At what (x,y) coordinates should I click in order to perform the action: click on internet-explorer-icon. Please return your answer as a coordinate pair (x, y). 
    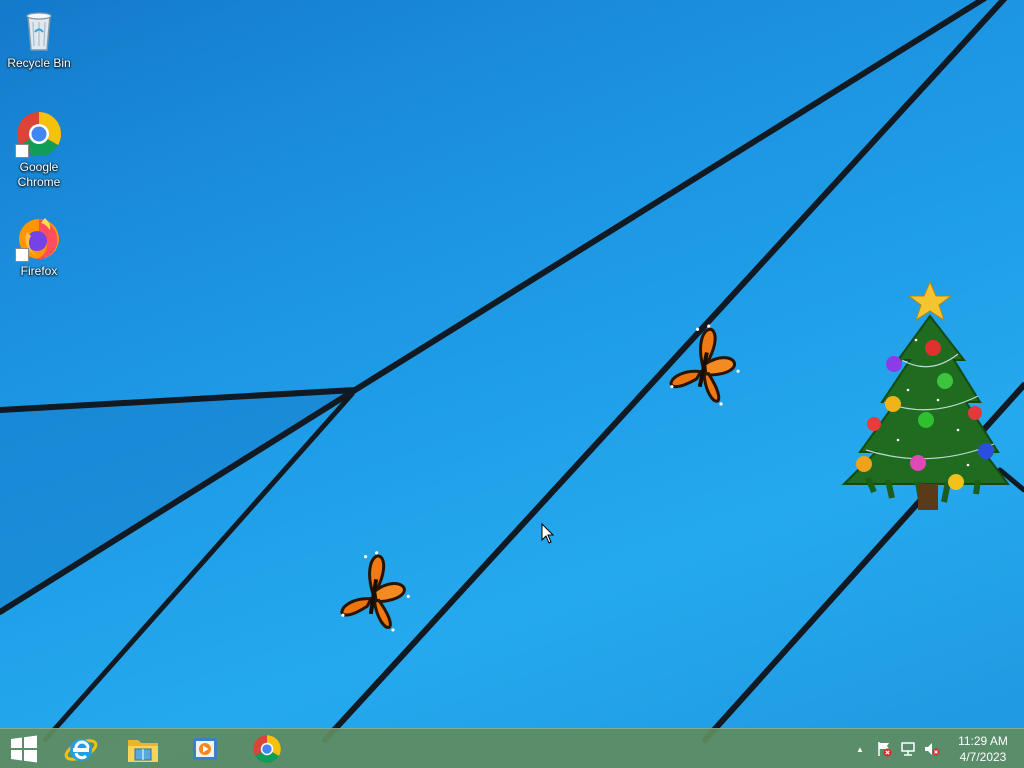
    Looking at the image, I should click on (81, 750).